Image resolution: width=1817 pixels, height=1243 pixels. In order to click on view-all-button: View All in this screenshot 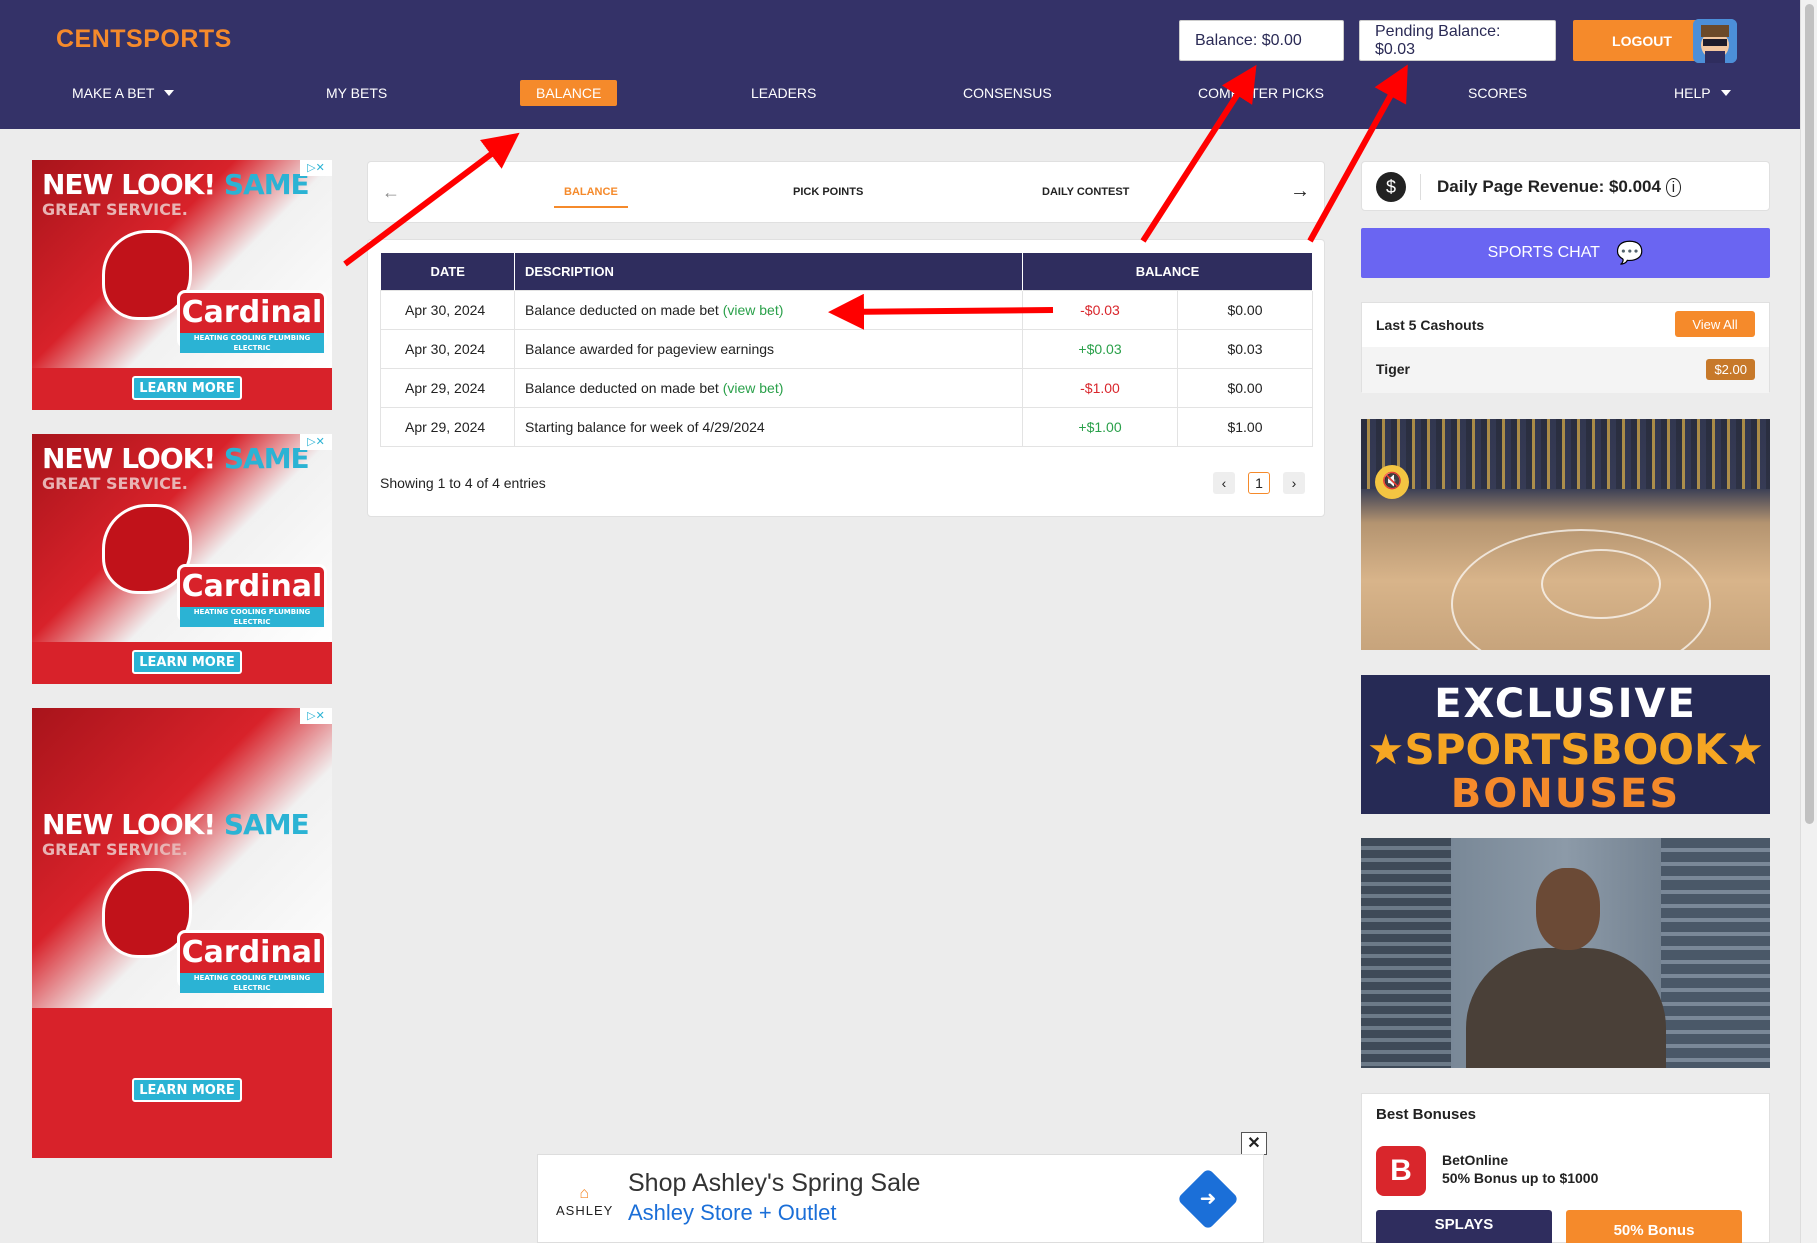, I will do `click(1715, 324)`.